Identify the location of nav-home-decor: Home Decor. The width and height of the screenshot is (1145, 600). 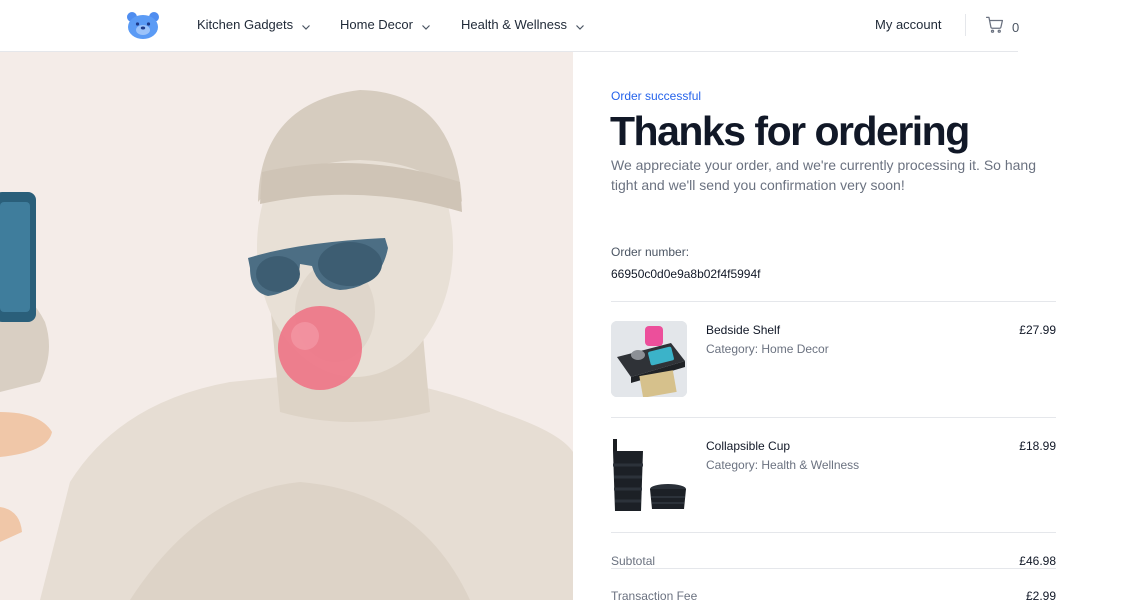
(385, 24).